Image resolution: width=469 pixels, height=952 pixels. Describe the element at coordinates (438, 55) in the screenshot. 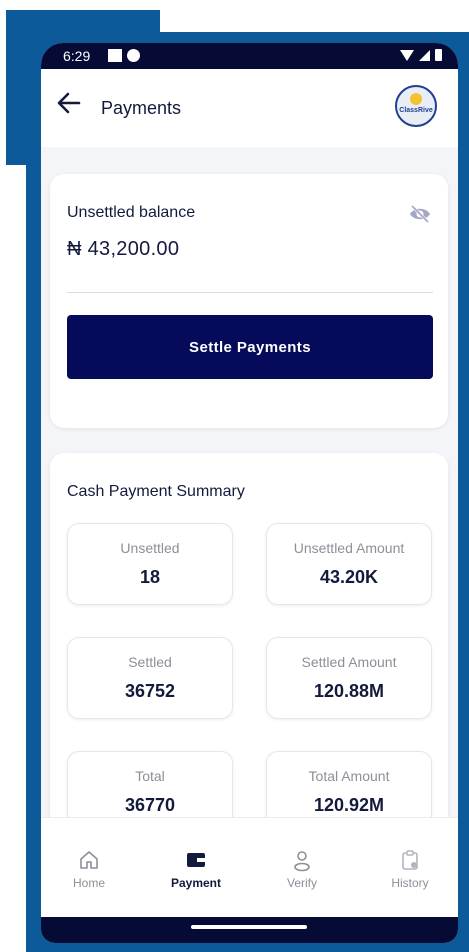

I see `battery-icon` at that location.